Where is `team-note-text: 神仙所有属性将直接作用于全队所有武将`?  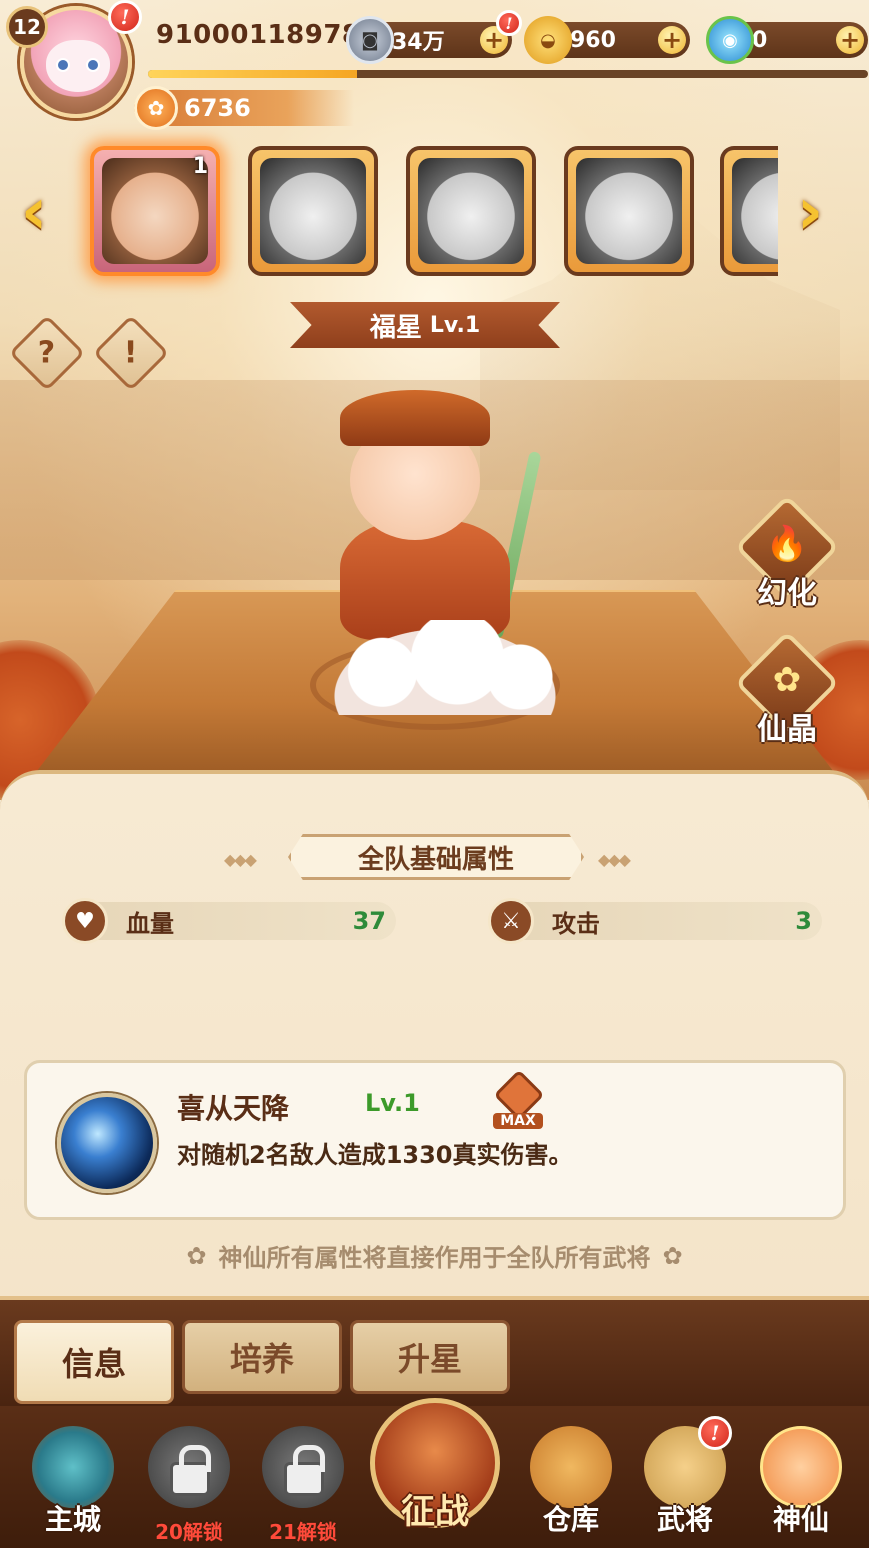
team-note-text: 神仙所有属性将直接作用于全队所有武将 is located at coordinates (434, 1258).